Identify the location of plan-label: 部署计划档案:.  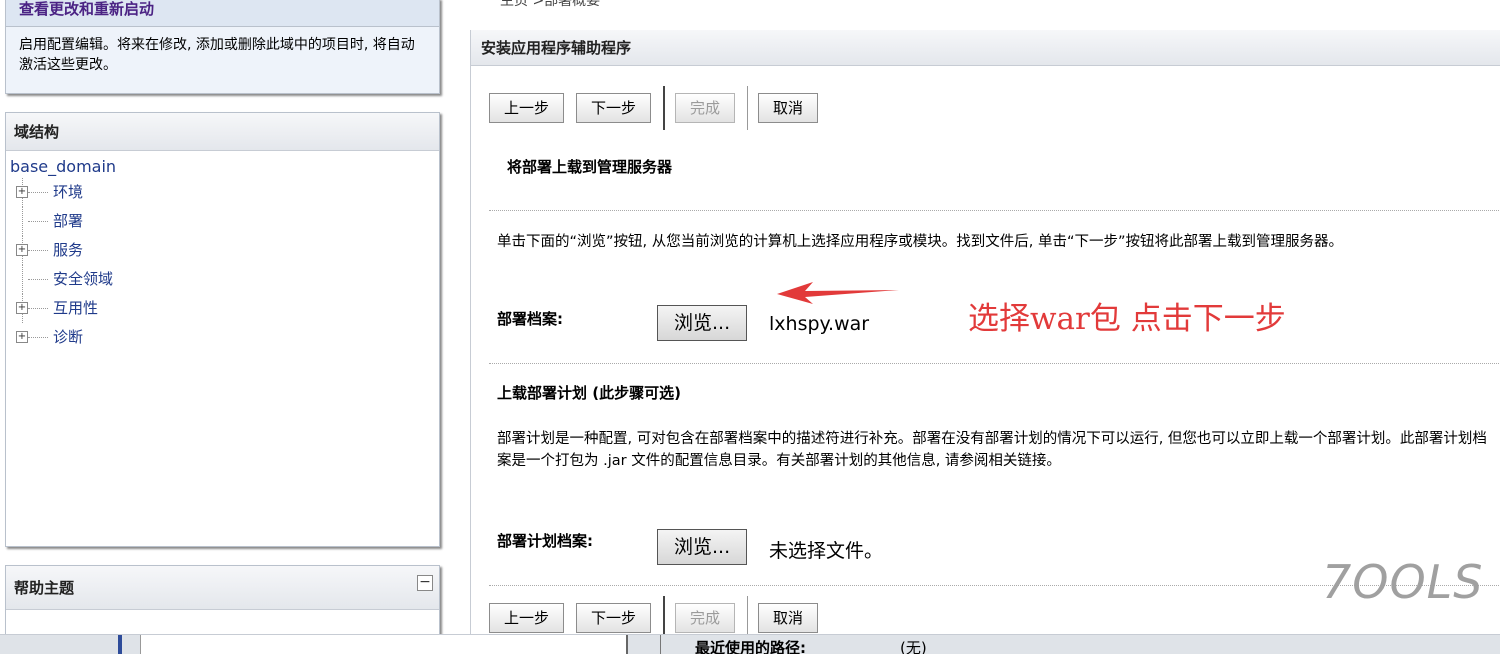
(545, 541).